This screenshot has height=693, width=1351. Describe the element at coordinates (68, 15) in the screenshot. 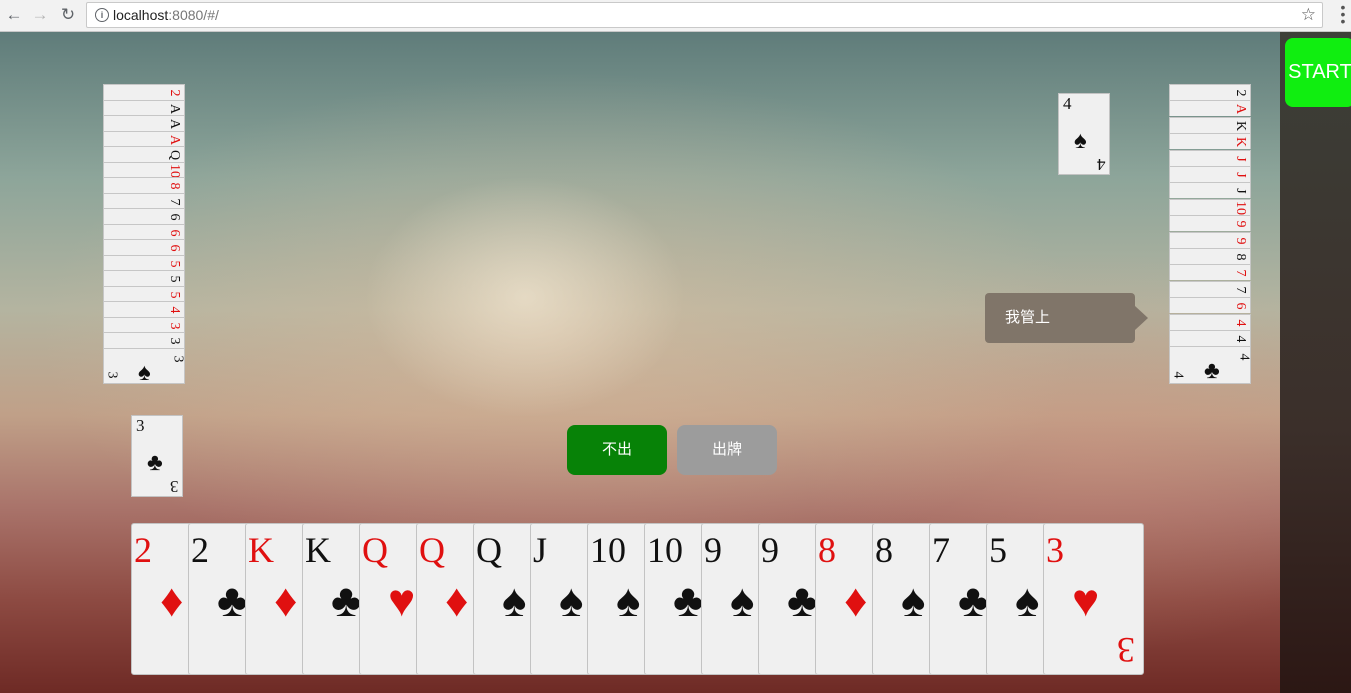

I see `reload-icon: ↻` at that location.